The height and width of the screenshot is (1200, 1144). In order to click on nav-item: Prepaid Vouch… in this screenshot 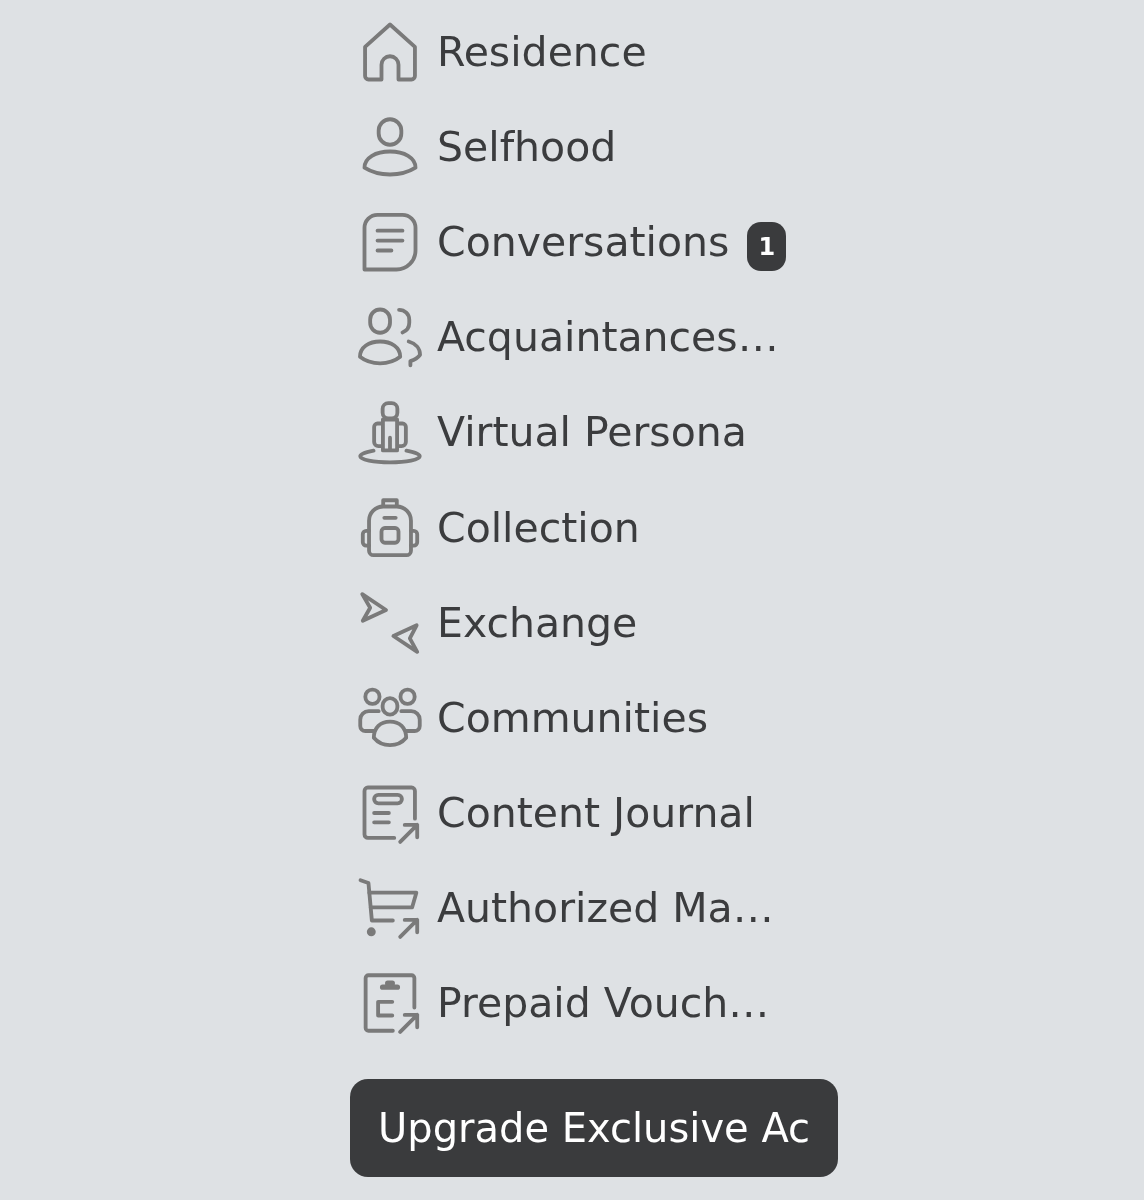, I will do `click(562, 1003)`.